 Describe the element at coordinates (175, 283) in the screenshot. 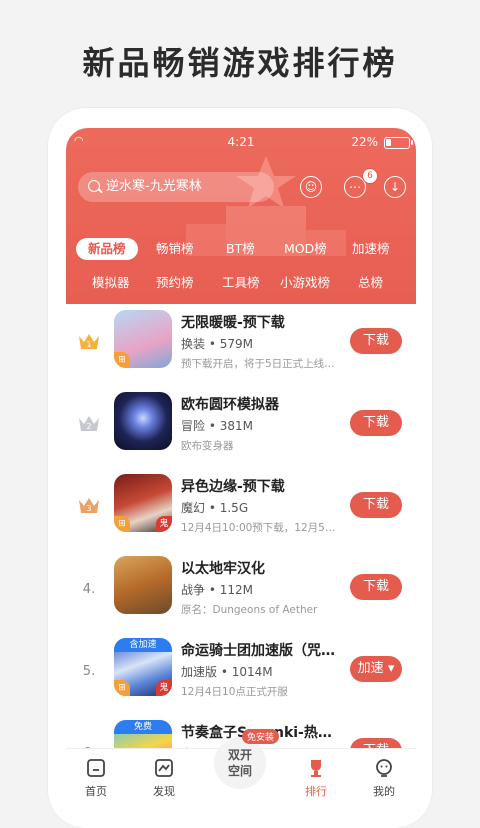

I see `tab-reservation: 预约榜` at that location.